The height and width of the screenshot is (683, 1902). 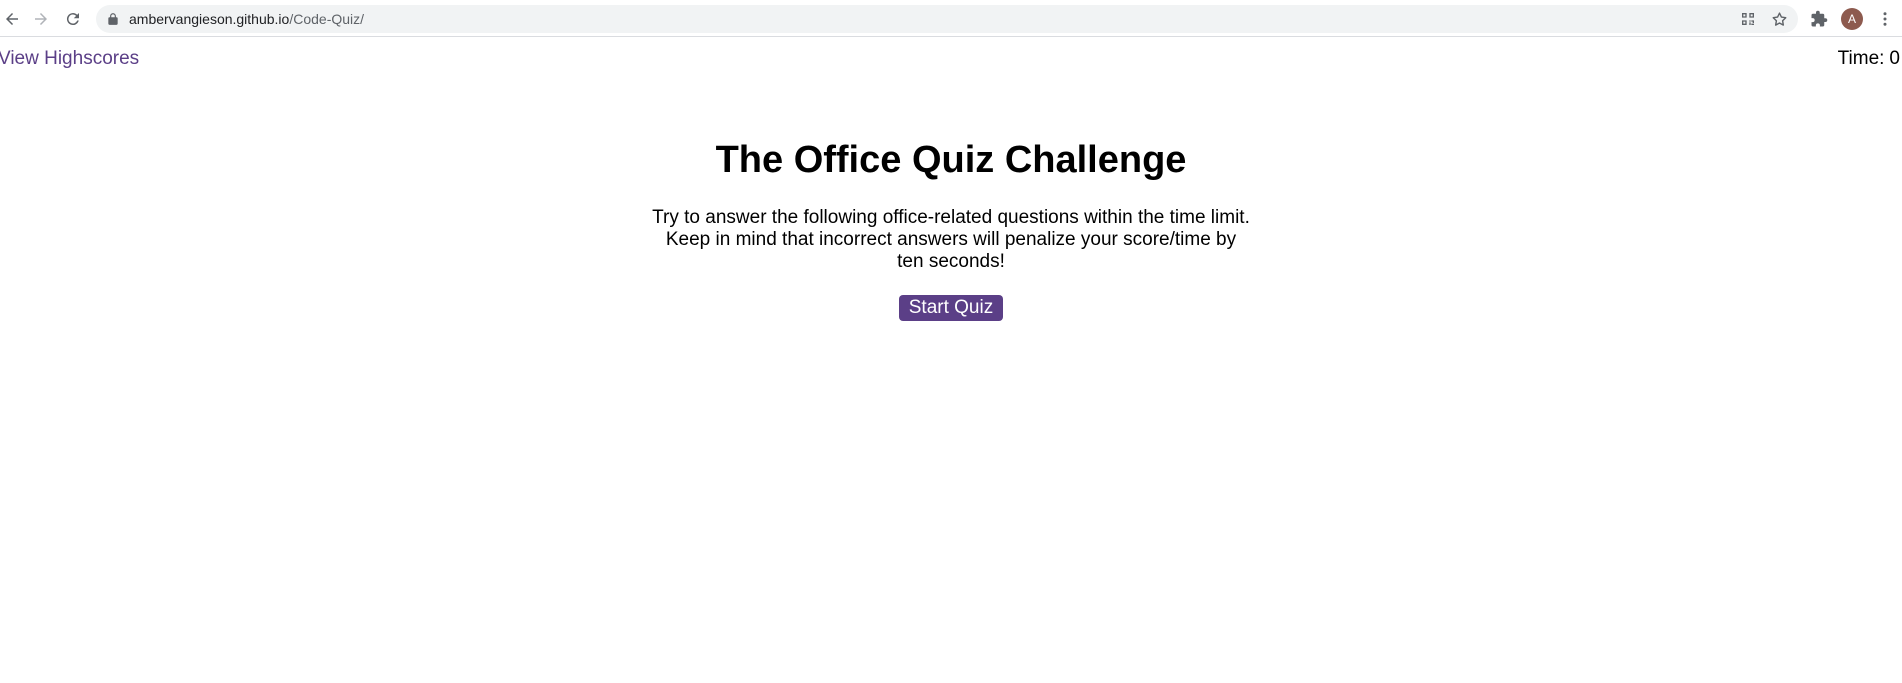 I want to click on url-host: ambervangieson.github.io, so click(x=209, y=19).